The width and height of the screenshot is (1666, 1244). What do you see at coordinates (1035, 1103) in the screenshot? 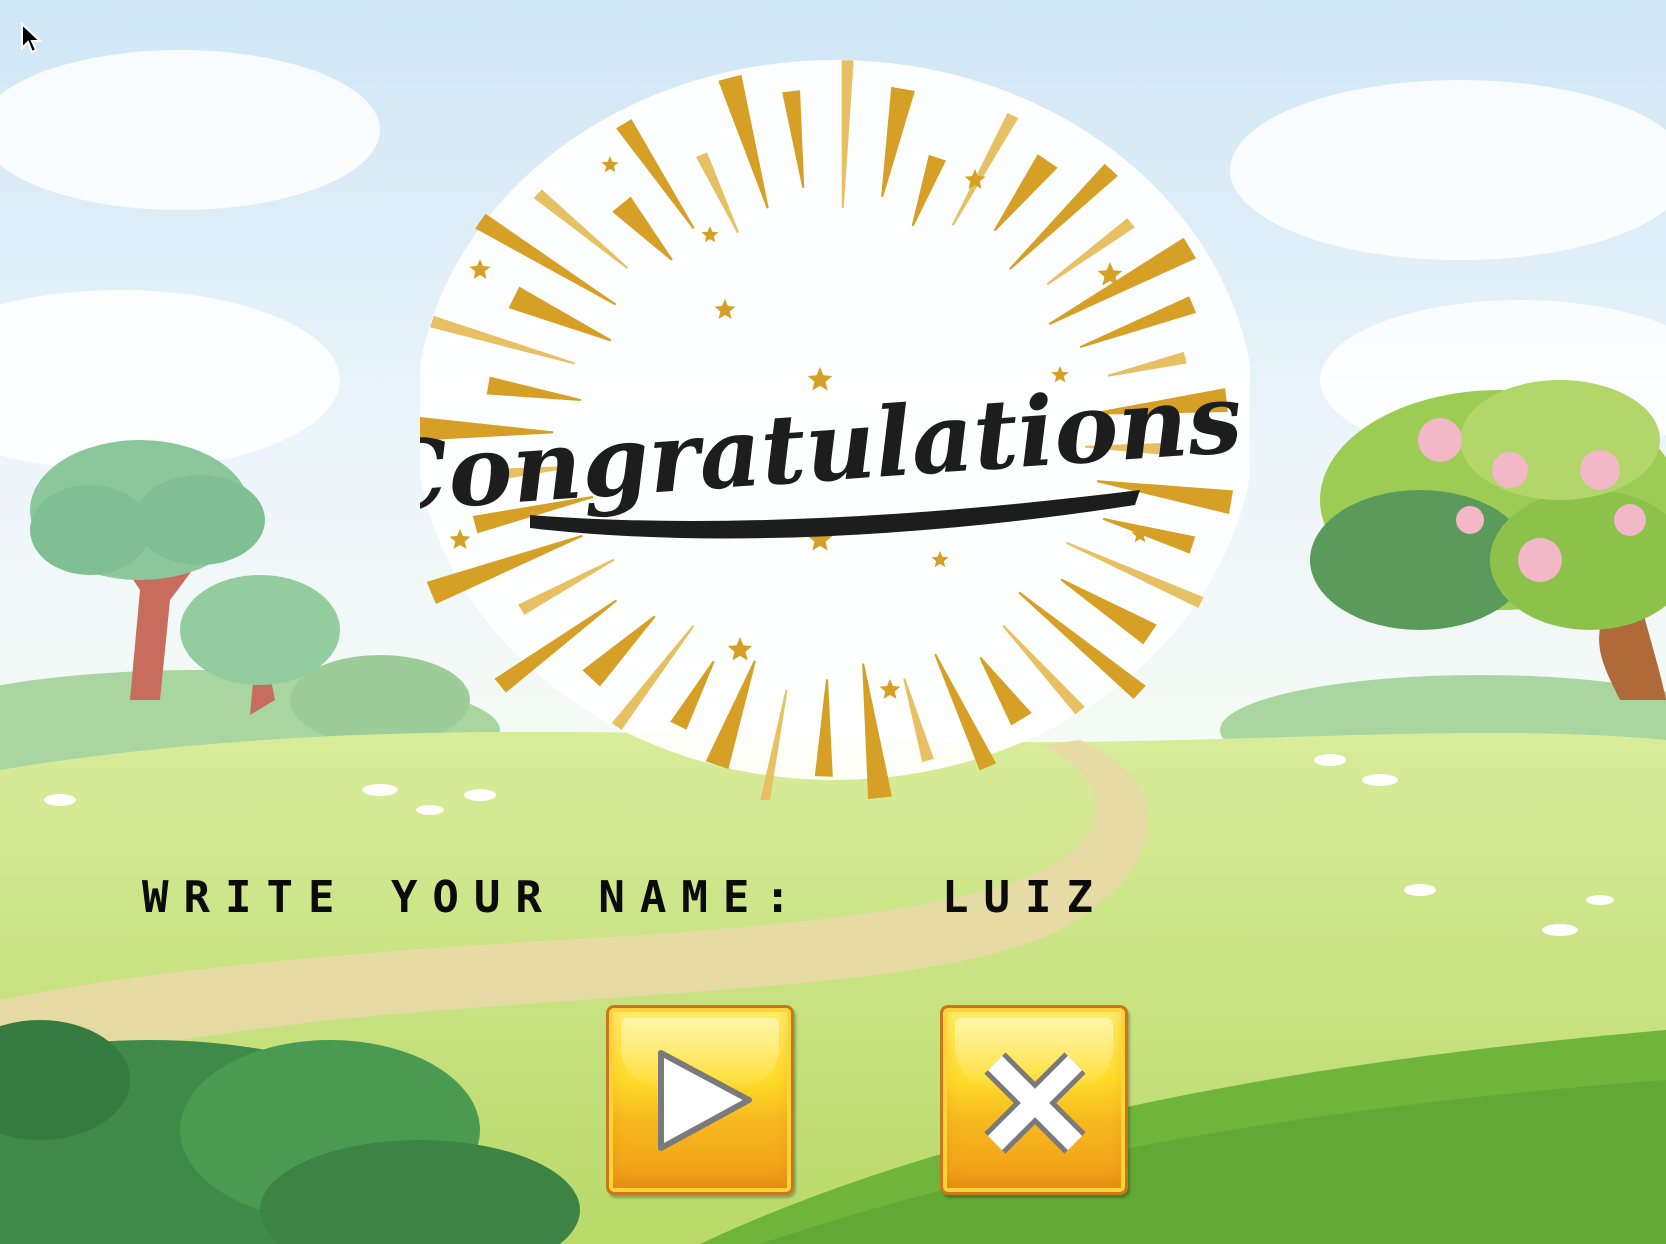
I see `close-x-icon` at bounding box center [1035, 1103].